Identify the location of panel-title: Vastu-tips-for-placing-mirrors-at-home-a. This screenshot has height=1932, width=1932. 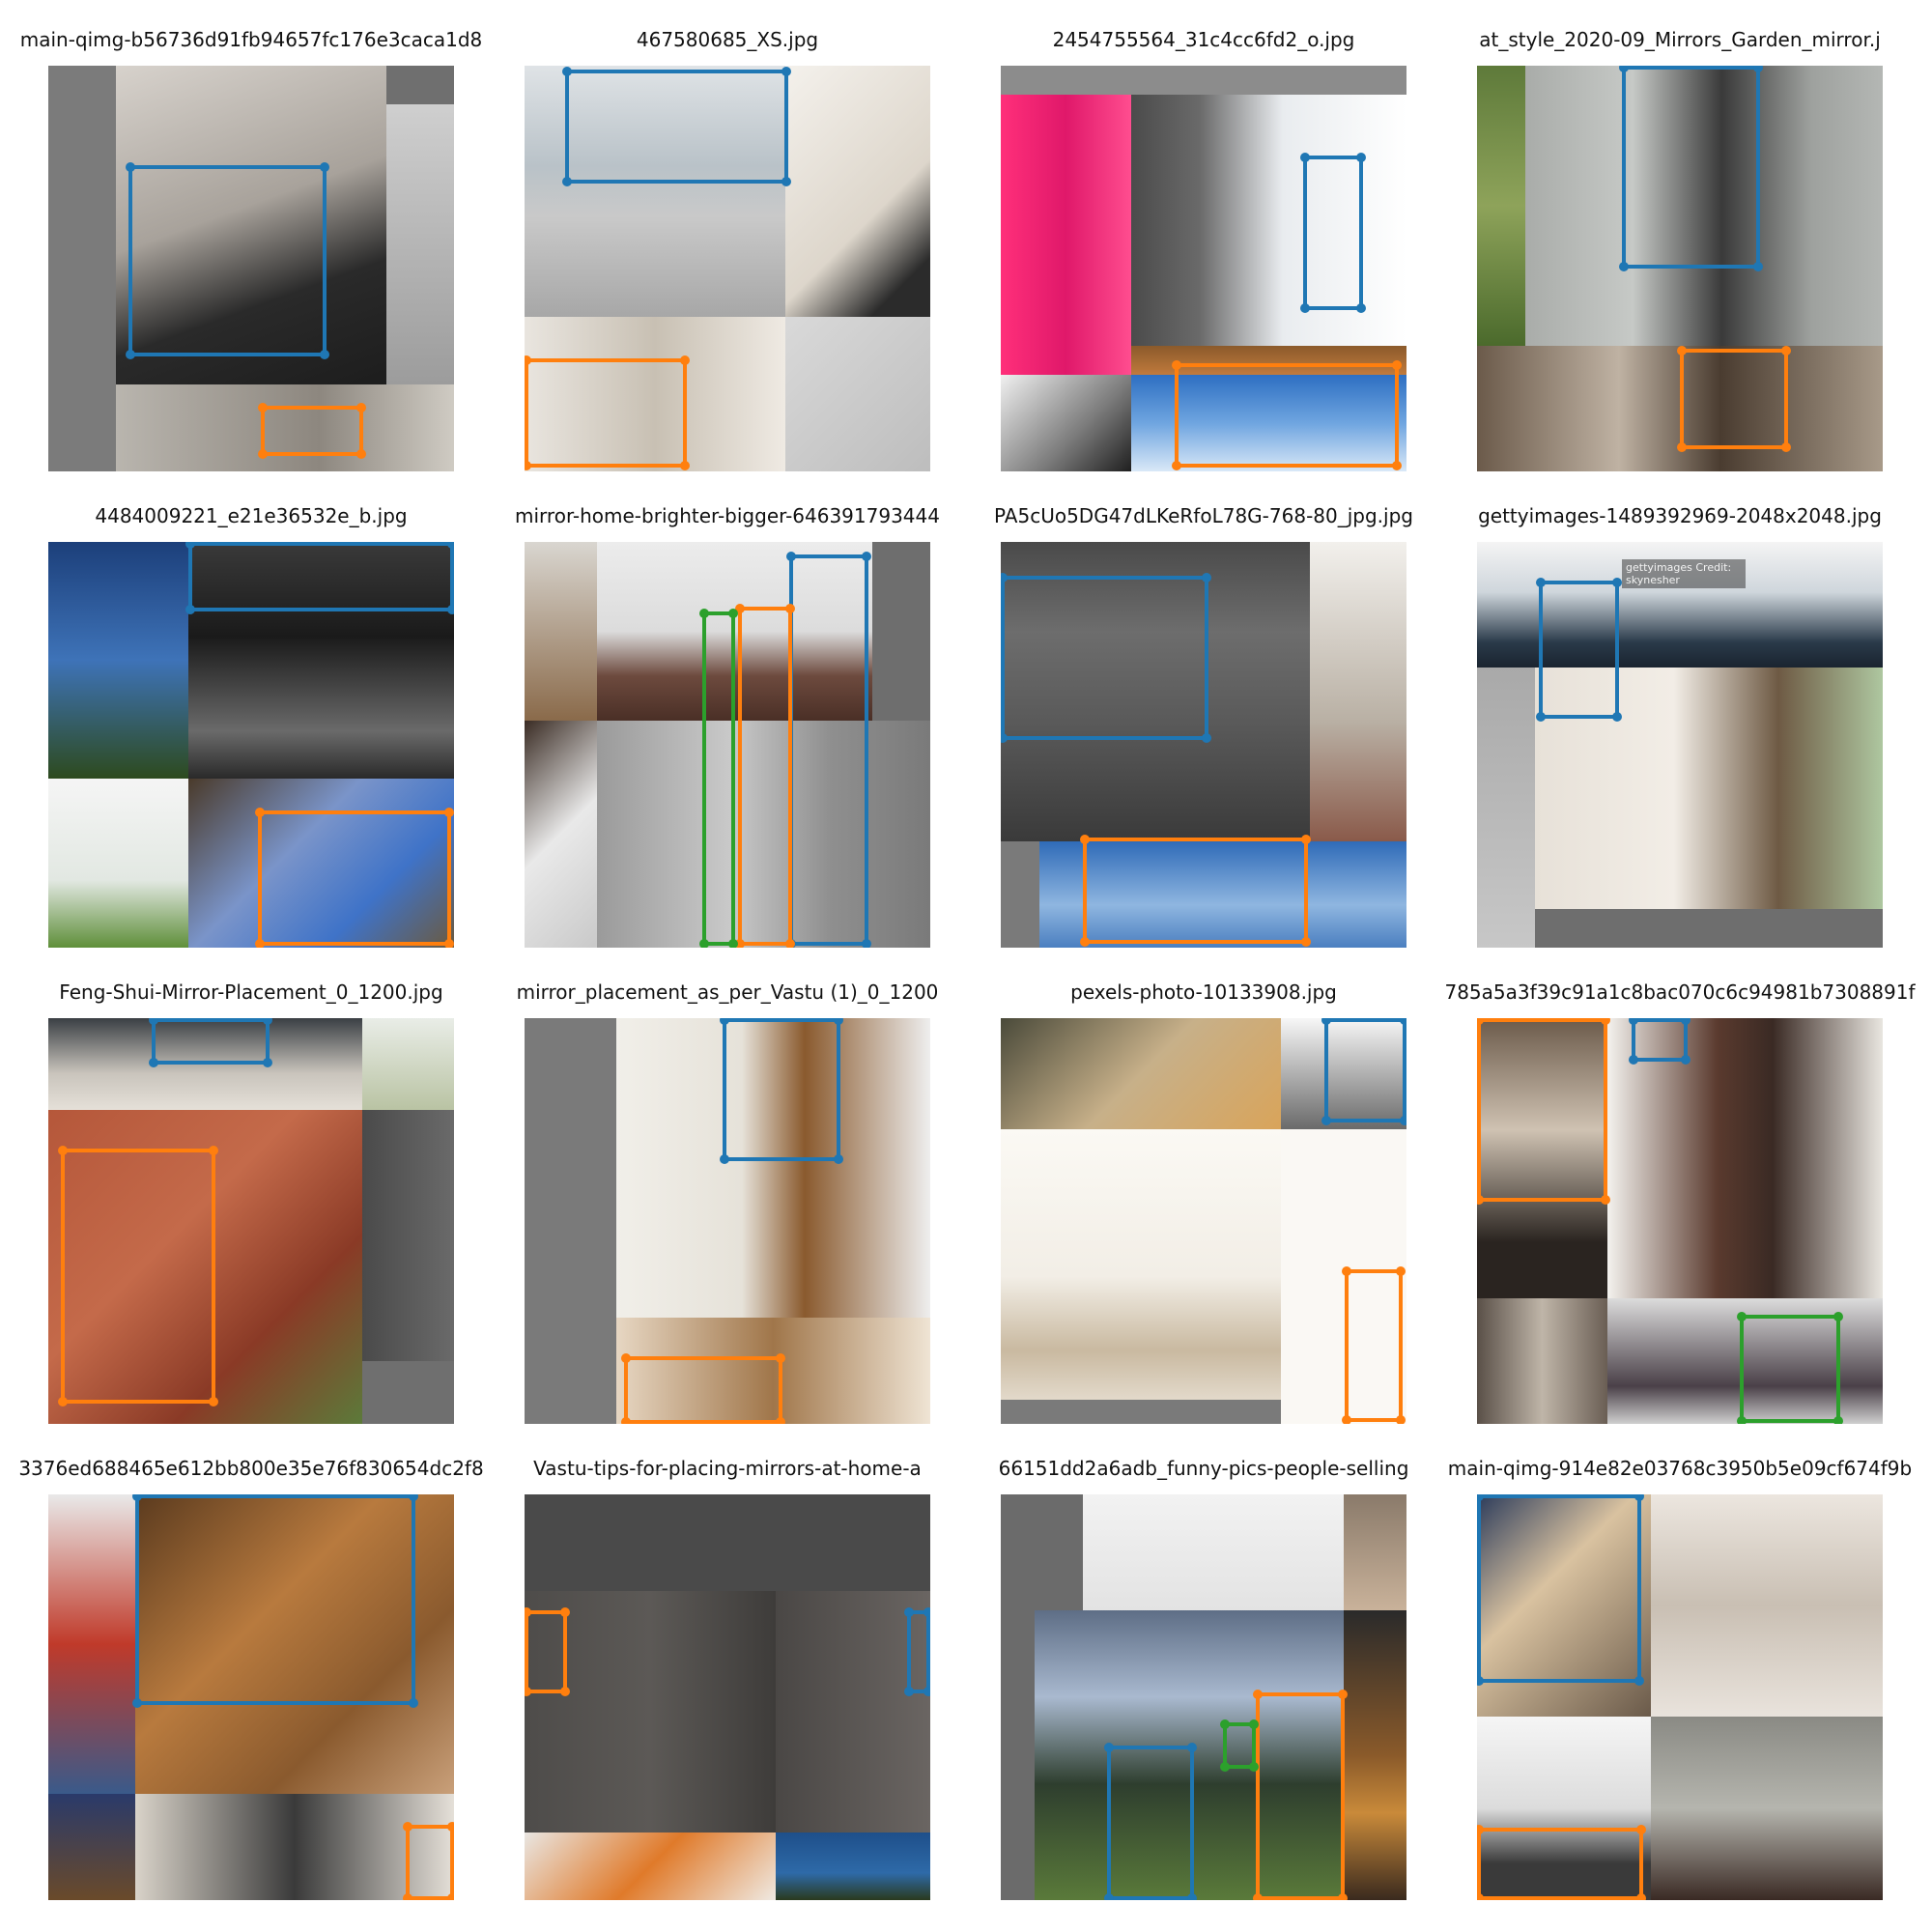
(727, 1468).